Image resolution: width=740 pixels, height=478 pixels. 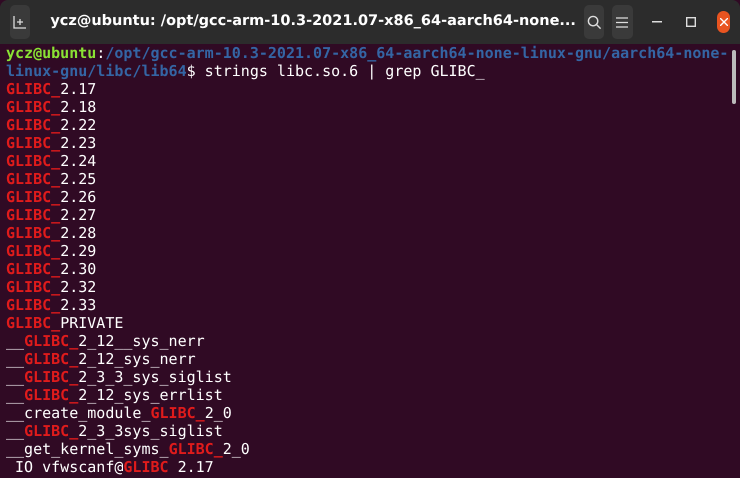 I want to click on new-tab-button, so click(x=20, y=22).